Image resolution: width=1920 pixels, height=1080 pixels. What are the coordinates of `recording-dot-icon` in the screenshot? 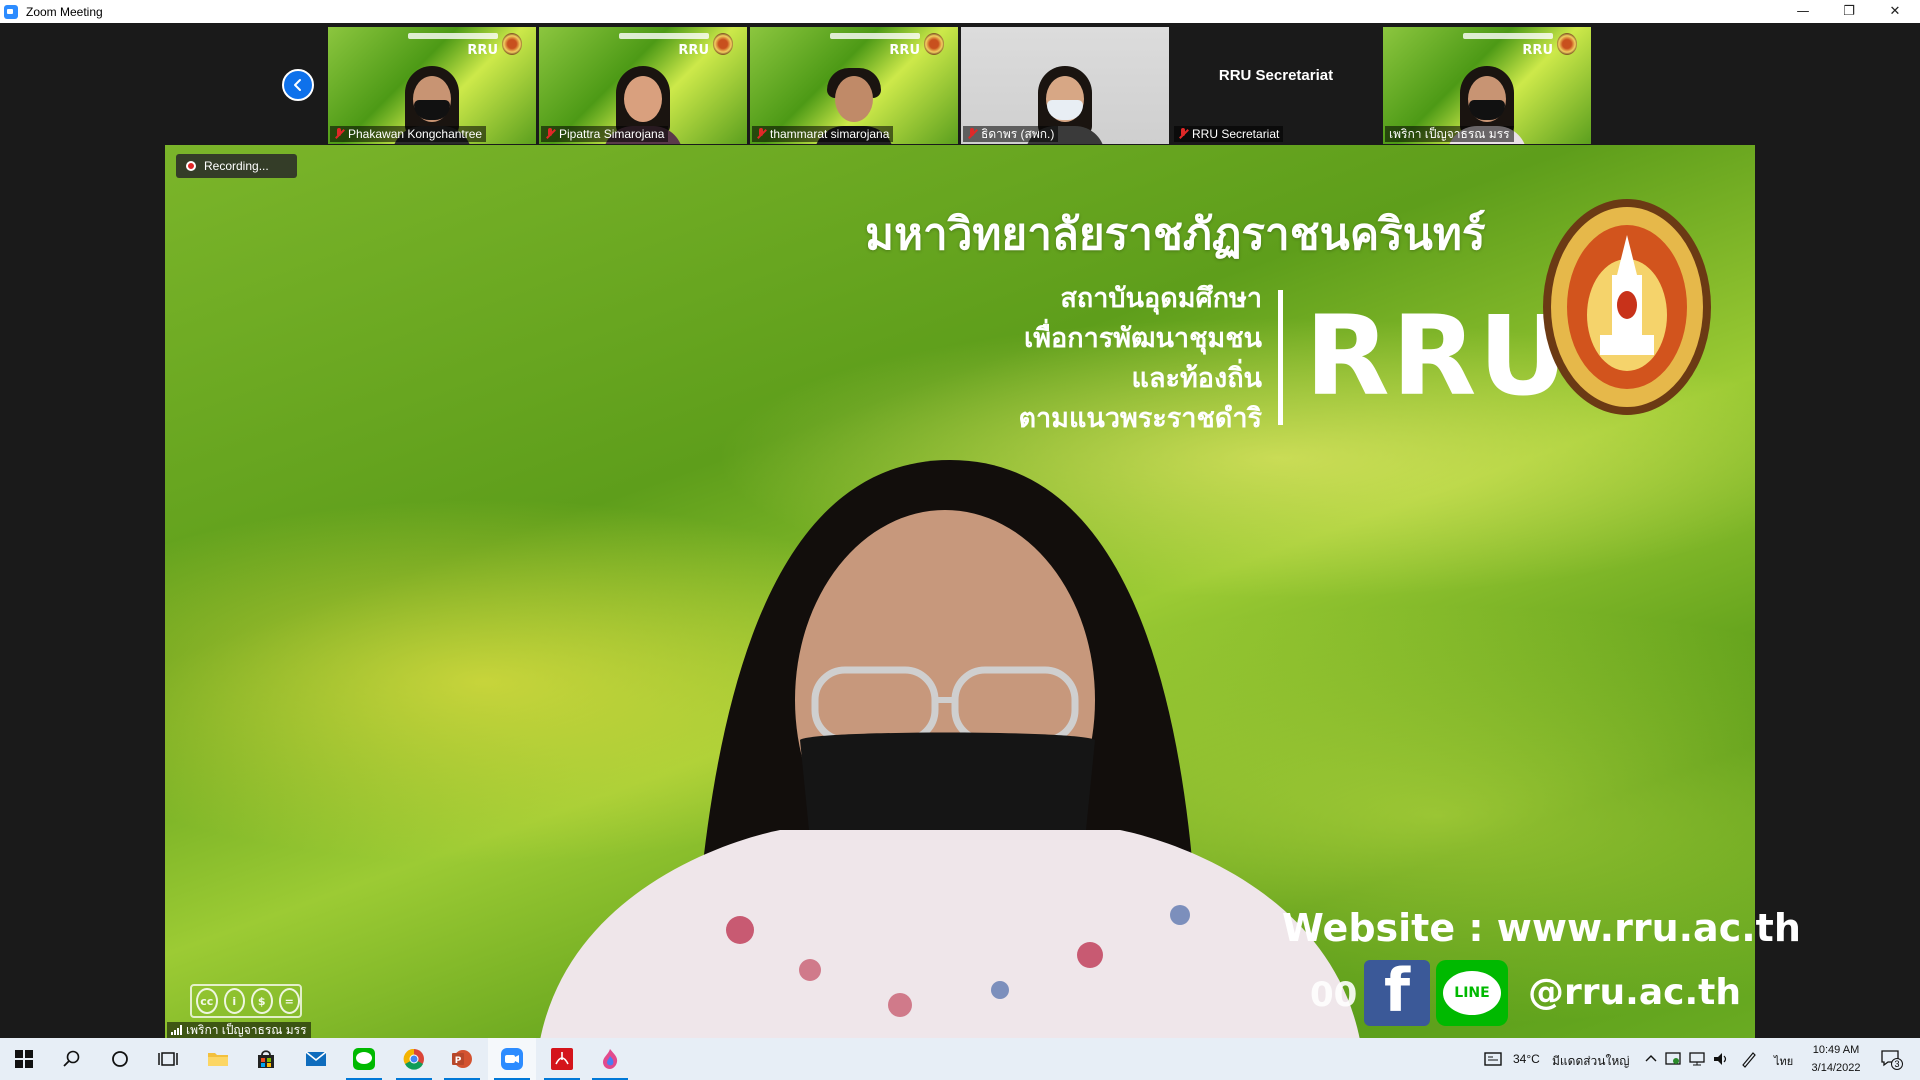 It's located at (191, 166).